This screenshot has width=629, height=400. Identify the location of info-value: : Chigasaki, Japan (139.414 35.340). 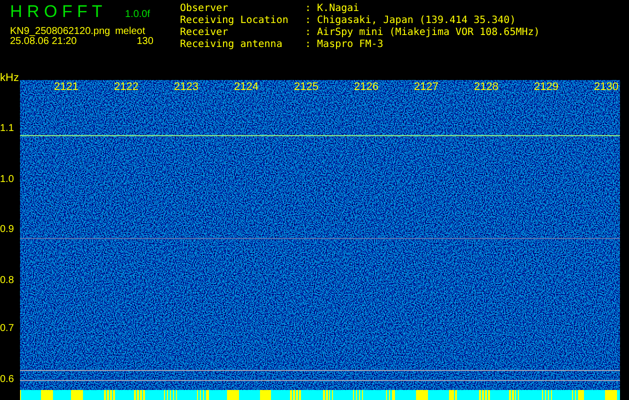
(411, 21).